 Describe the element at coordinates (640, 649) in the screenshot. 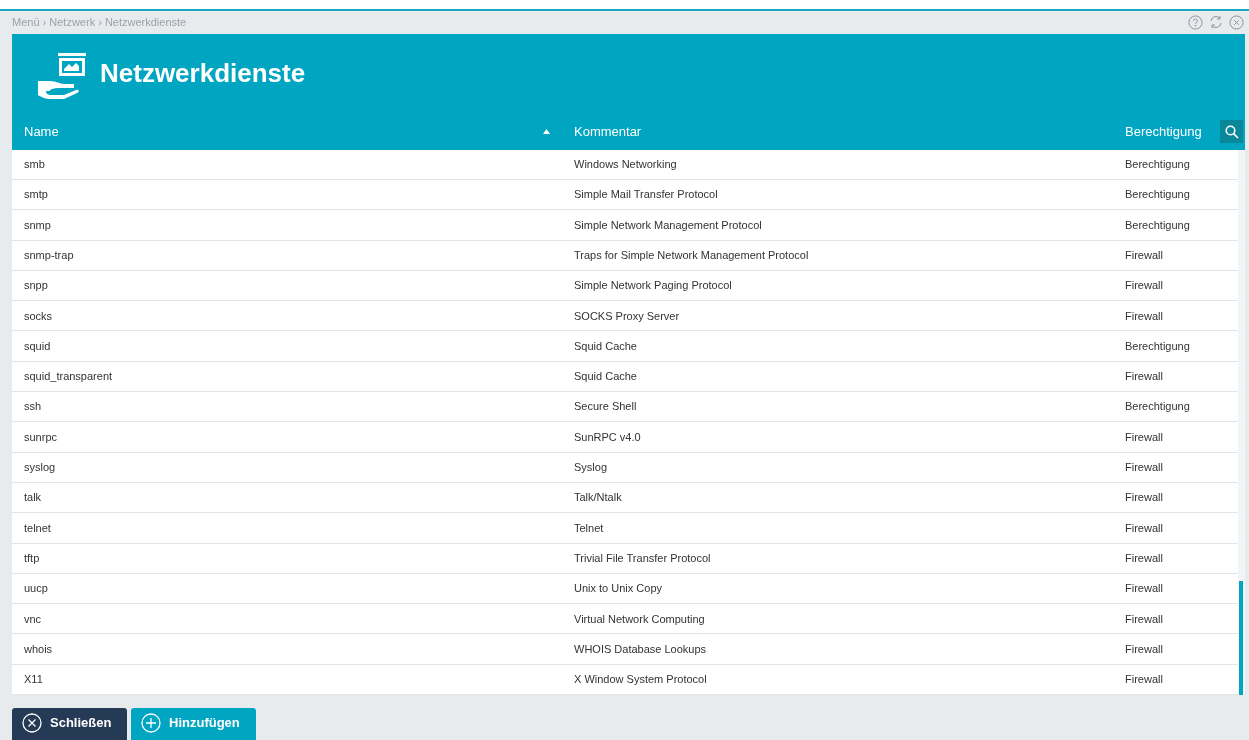

I see `table-cell-text: WHOIS Database Lookups` at that location.